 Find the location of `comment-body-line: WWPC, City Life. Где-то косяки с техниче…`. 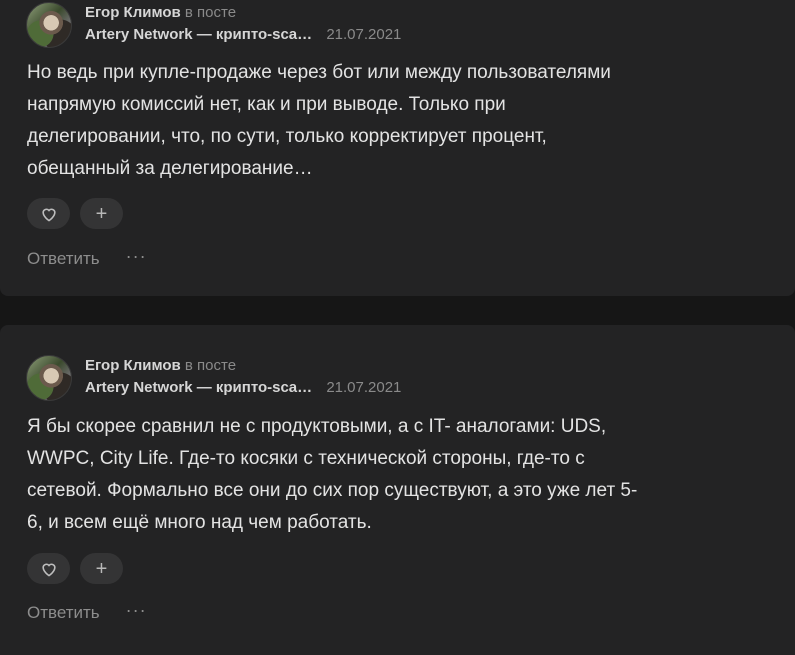

comment-body-line: WWPC, City Life. Где-то косяки с техниче… is located at coordinates (306, 458).